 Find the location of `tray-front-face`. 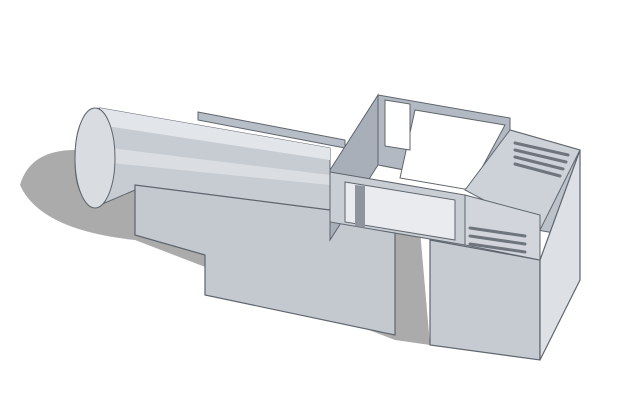

tray-front-face is located at coordinates (485, 300).